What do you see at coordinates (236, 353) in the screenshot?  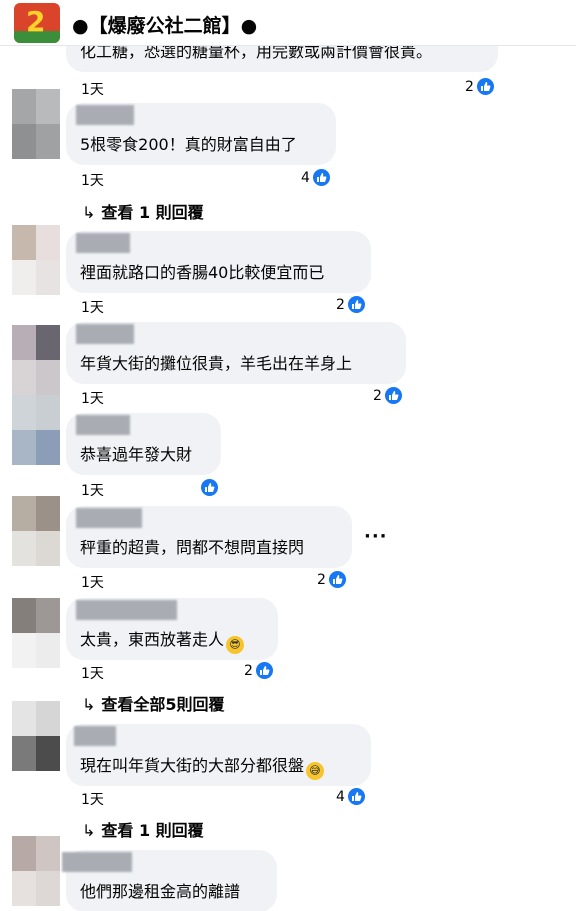 I see `comment-bubble: 年貨大街的攤位很貴，羊毛出在羊身上` at bounding box center [236, 353].